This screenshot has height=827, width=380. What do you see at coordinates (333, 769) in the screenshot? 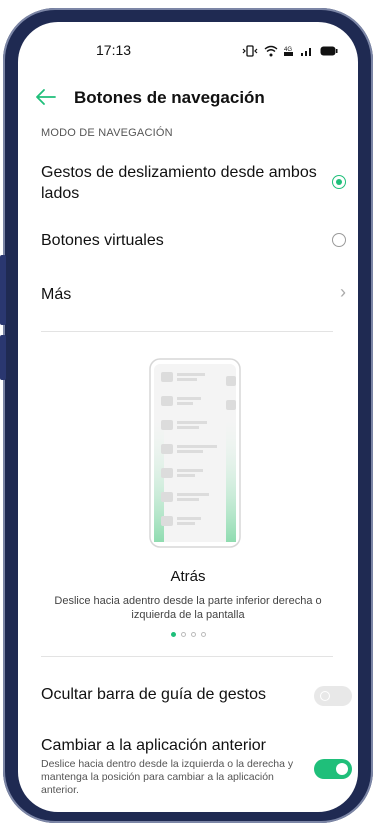
I see `switch-previous-app-toggle` at bounding box center [333, 769].